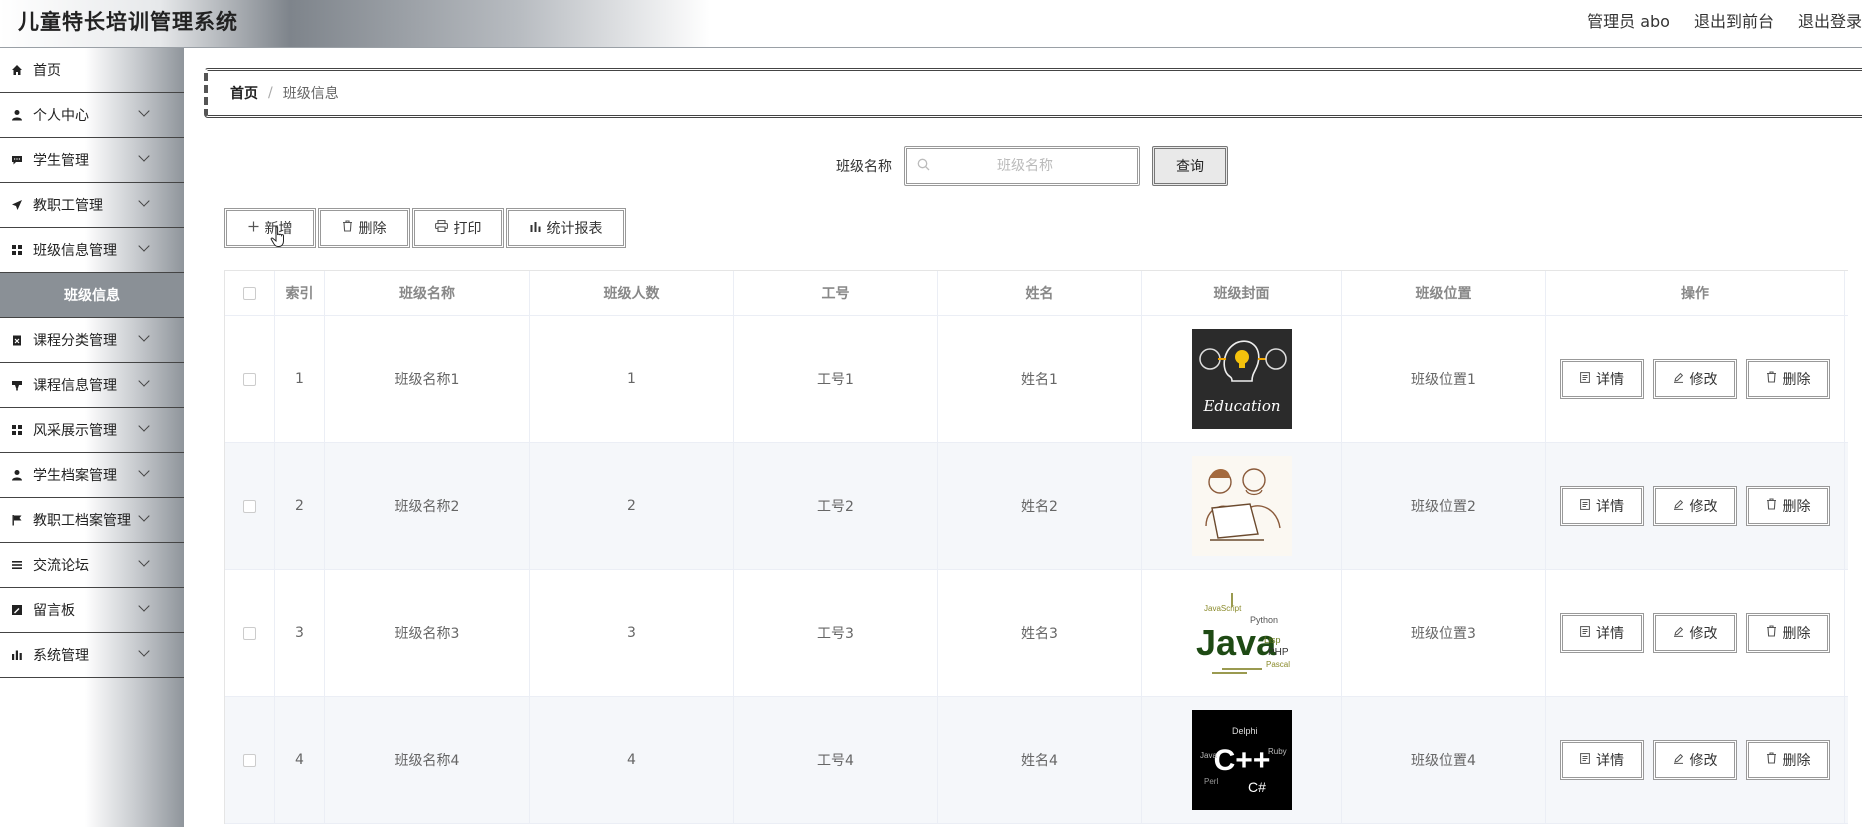 This screenshot has height=827, width=1862. I want to click on class-cover-image, so click(1241, 506).